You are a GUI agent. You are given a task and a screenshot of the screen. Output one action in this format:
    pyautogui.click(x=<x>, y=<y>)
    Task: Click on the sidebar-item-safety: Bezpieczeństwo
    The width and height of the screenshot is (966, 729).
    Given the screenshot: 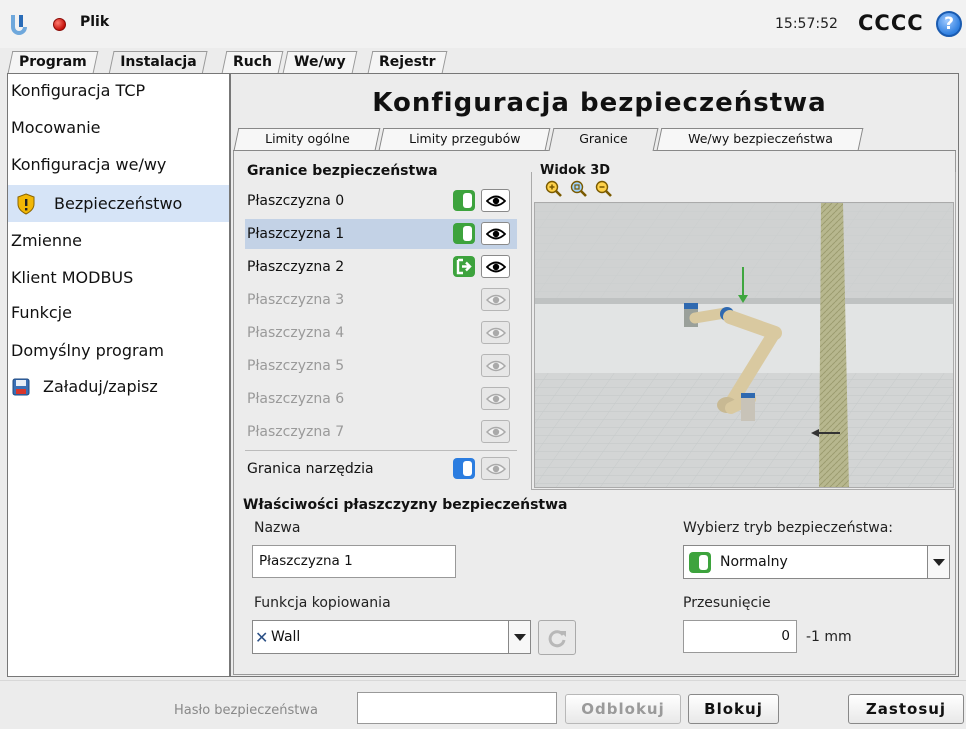 What is the action you would take?
    pyautogui.click(x=118, y=203)
    